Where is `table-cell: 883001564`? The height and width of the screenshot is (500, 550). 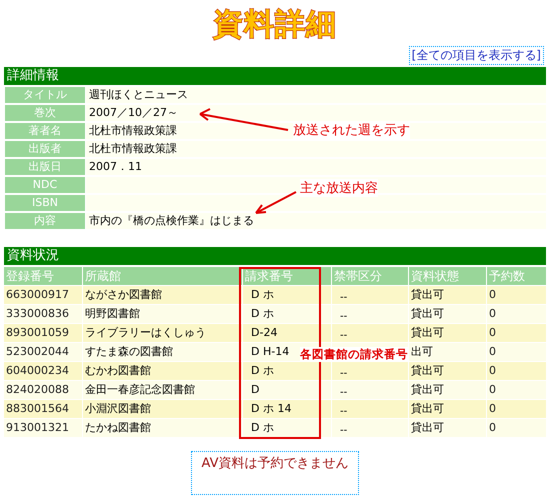 table-cell: 883001564 is located at coordinates (43, 409).